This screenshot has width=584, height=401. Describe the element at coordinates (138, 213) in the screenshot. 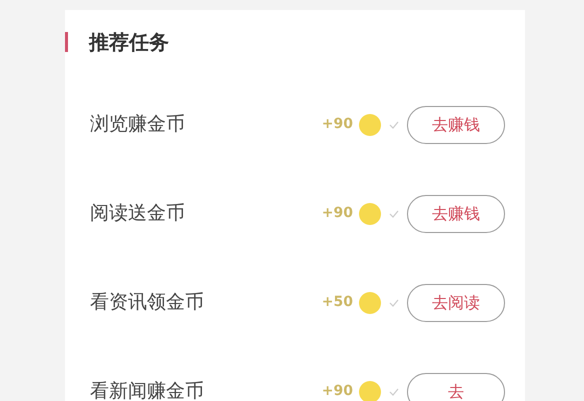

I see `task-name: 阅读送金币` at that location.